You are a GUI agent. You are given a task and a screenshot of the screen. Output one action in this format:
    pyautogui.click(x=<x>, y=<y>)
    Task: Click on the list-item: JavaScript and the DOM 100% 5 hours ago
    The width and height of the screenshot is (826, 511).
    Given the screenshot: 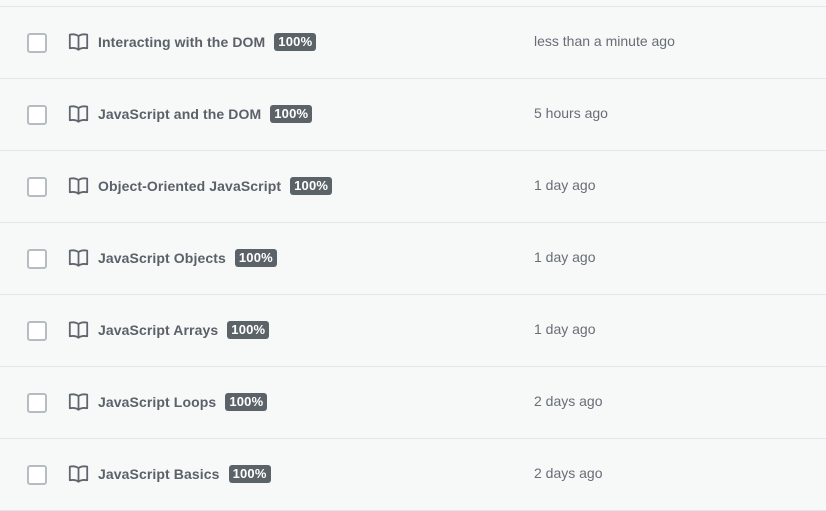 What is the action you would take?
    pyautogui.click(x=413, y=115)
    